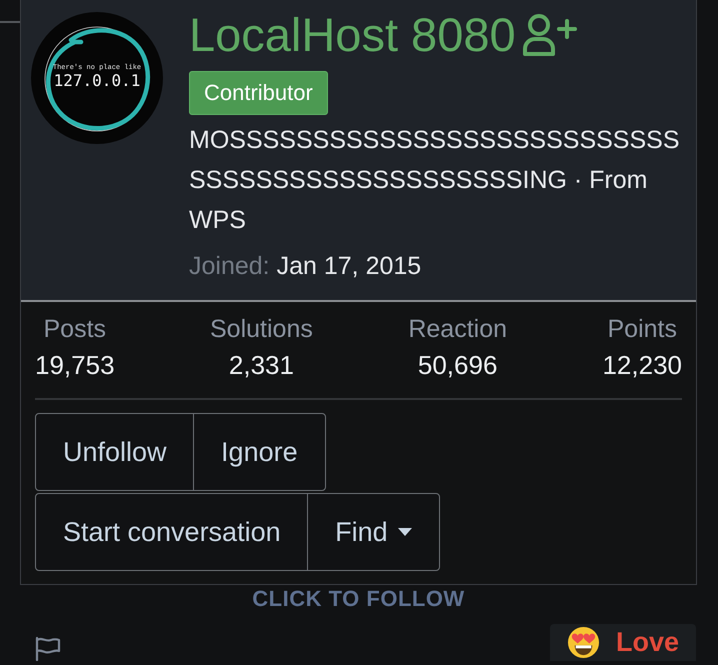 The image size is (718, 665). What do you see at coordinates (373, 532) in the screenshot?
I see `dropdown-button: Find` at bounding box center [373, 532].